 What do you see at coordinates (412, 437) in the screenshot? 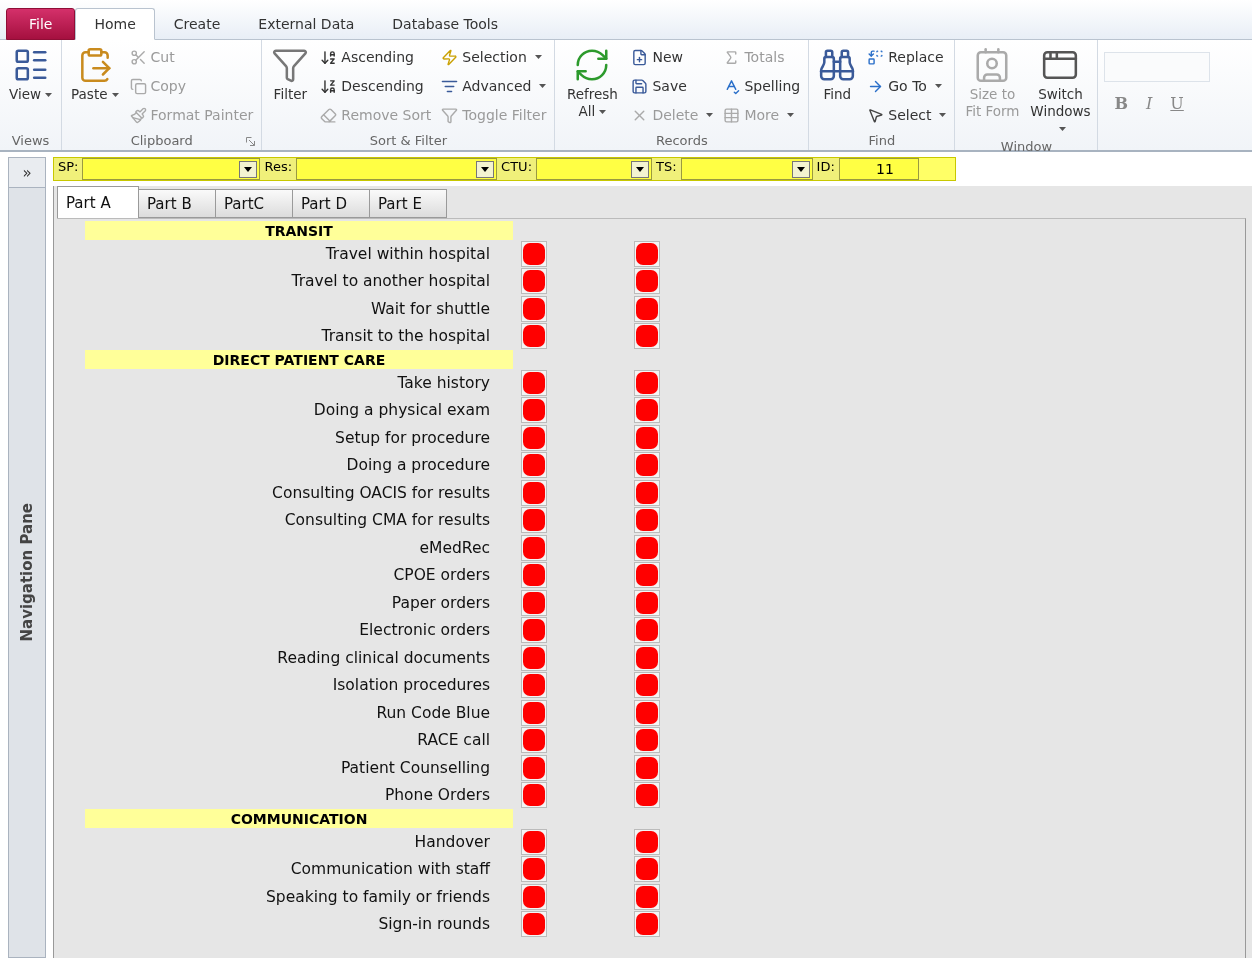
I see `activity-label: Setup for procedure` at bounding box center [412, 437].